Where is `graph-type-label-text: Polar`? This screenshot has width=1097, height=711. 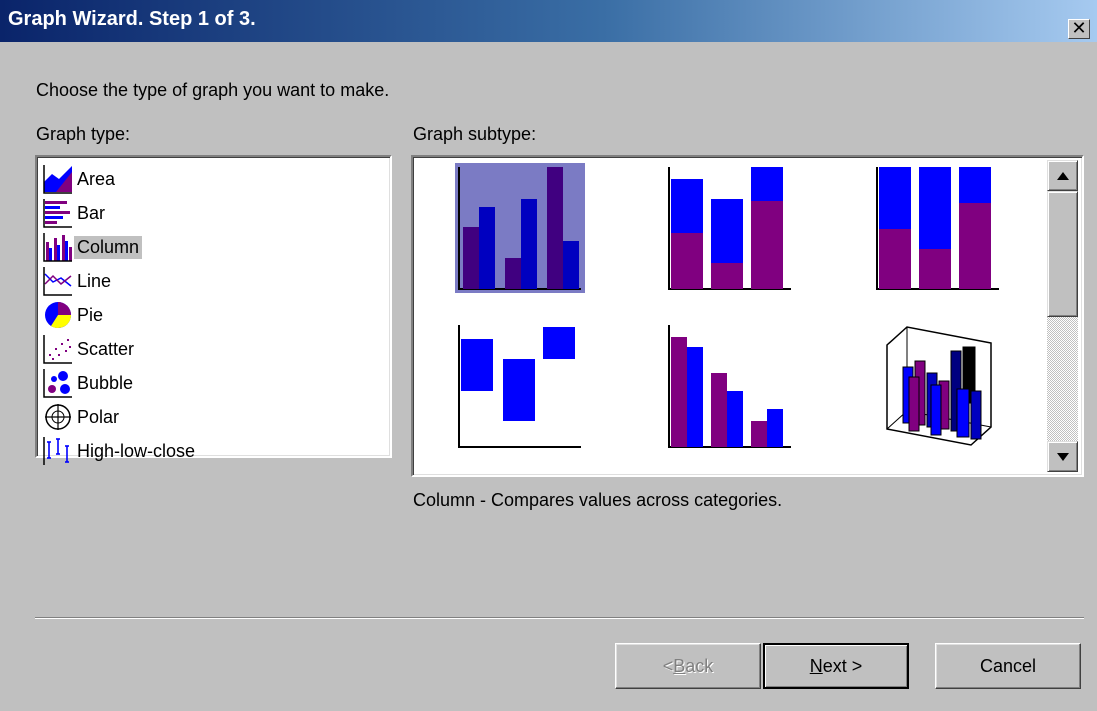 graph-type-label-text: Polar is located at coordinates (98, 416).